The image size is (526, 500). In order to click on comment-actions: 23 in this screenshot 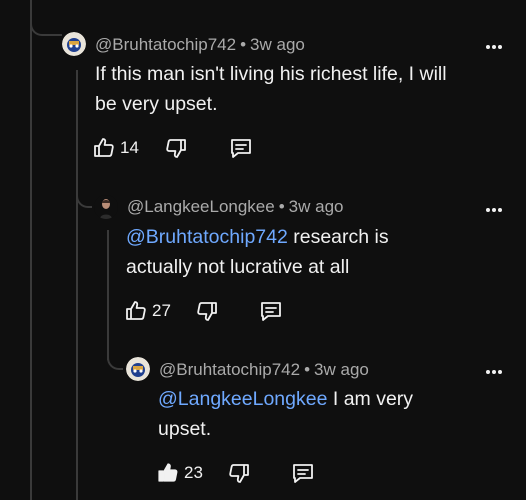, I will do `click(235, 473)`.